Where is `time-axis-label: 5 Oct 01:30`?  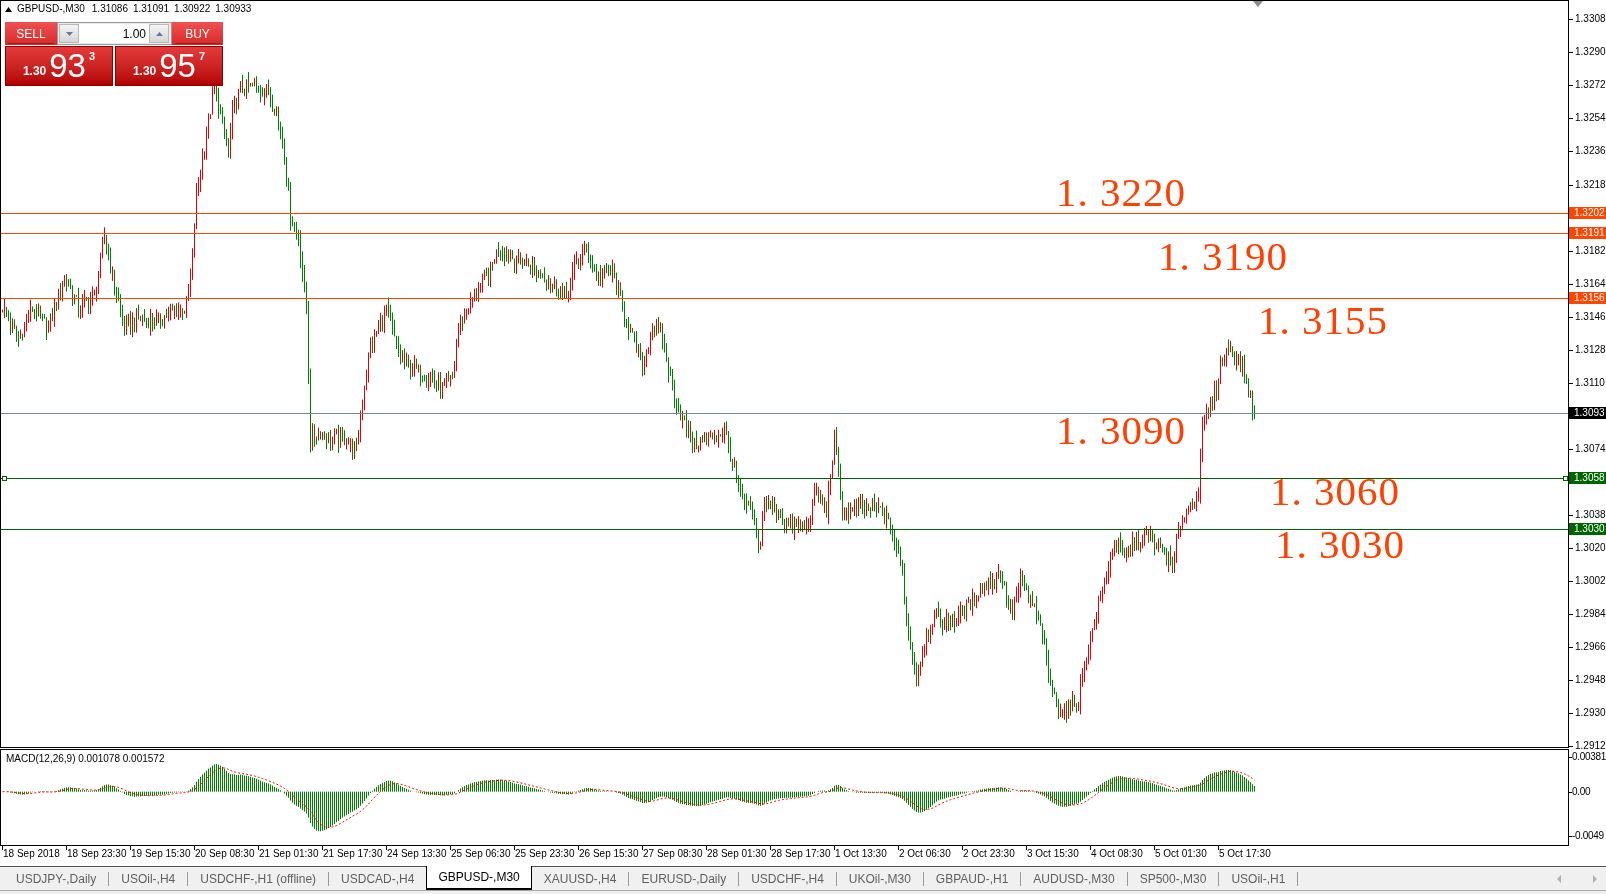
time-axis-label: 5 Oct 01:30 is located at coordinates (1181, 854).